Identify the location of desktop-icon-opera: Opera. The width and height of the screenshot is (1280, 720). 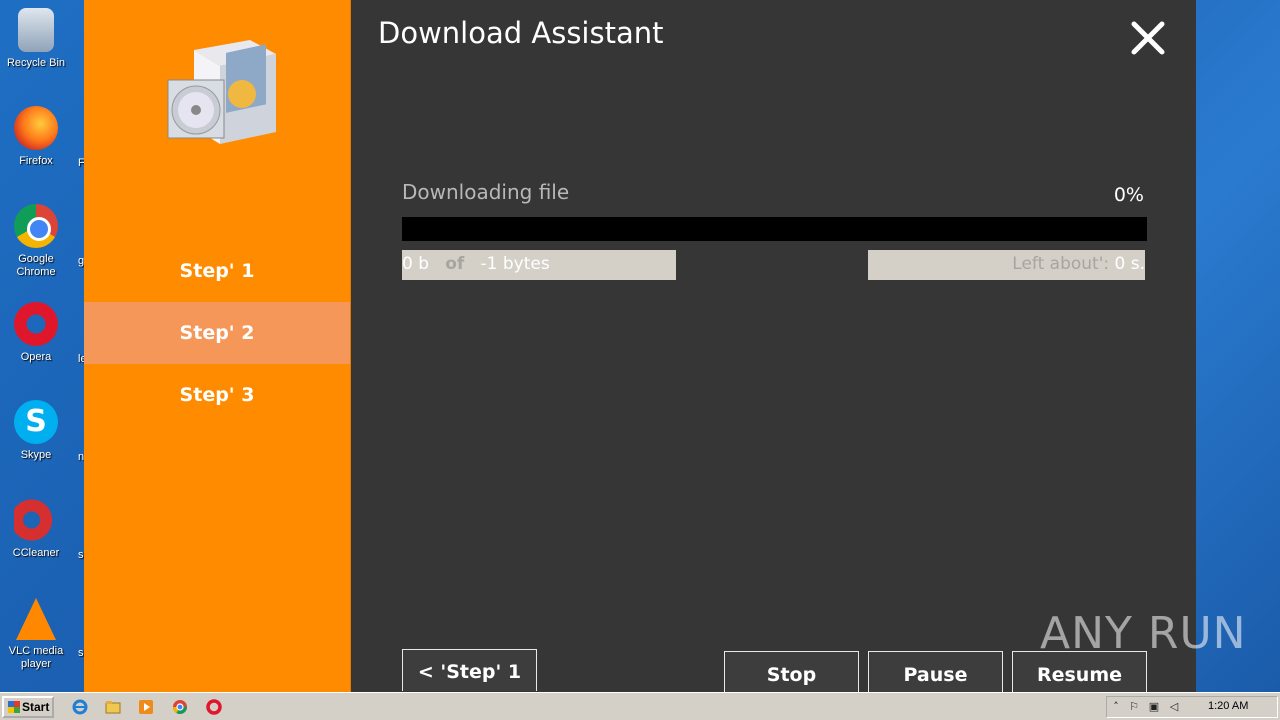
(36, 333).